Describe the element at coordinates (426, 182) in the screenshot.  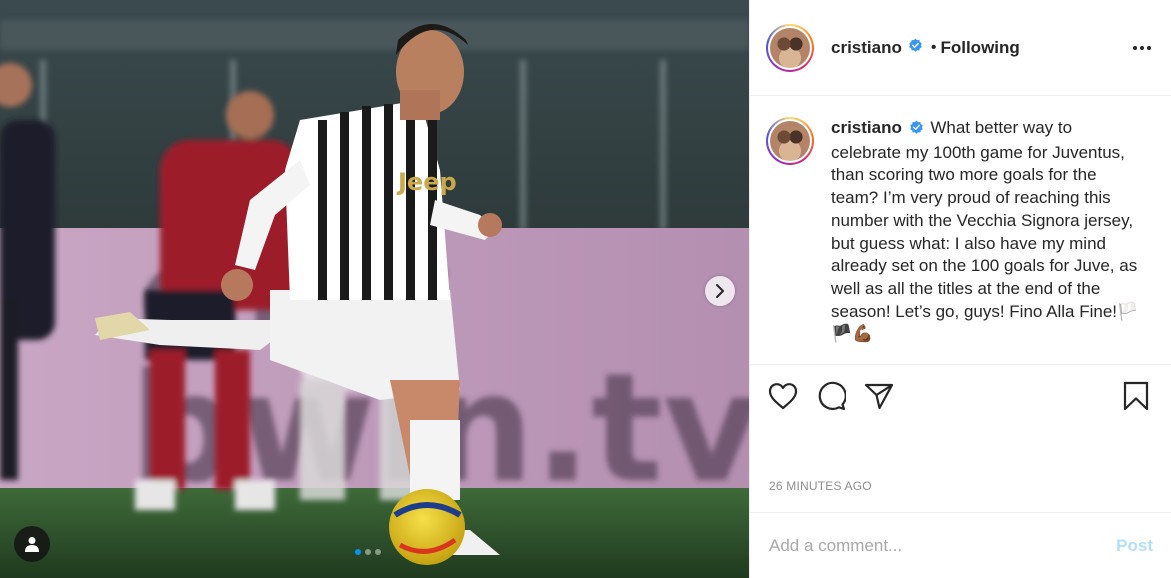
I see `jersey-sponsor: Jeep` at that location.